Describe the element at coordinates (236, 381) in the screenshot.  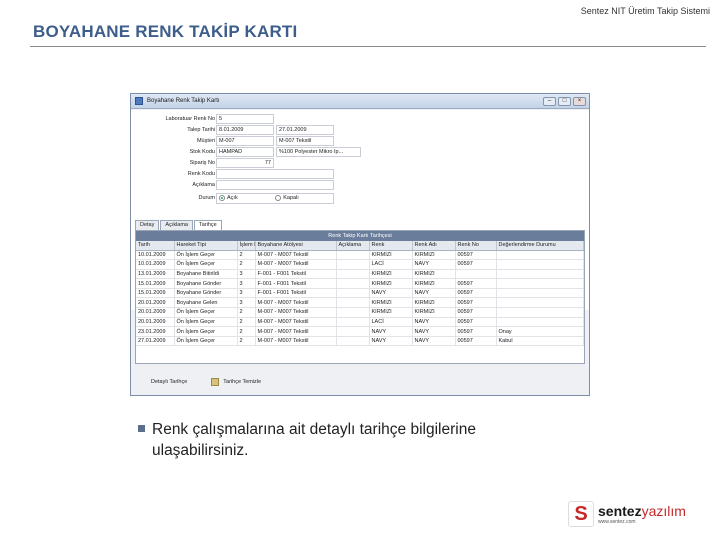
I see `clear-history-button: Tarihçe Temizle` at that location.